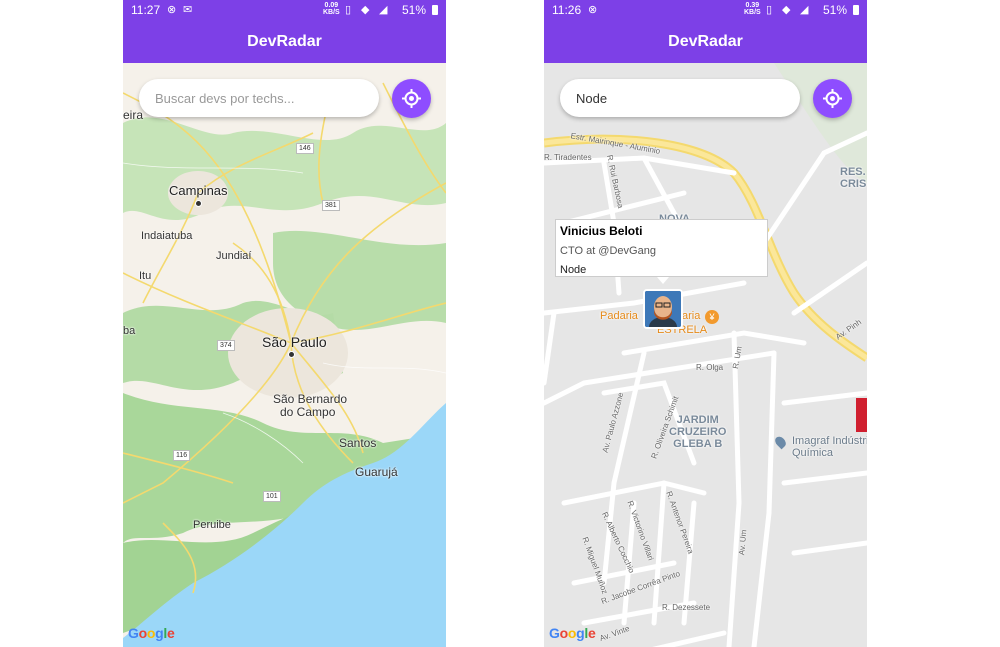 This screenshot has width=1000, height=647. What do you see at coordinates (294, 342) in the screenshot?
I see `map-label: São Paulo` at bounding box center [294, 342].